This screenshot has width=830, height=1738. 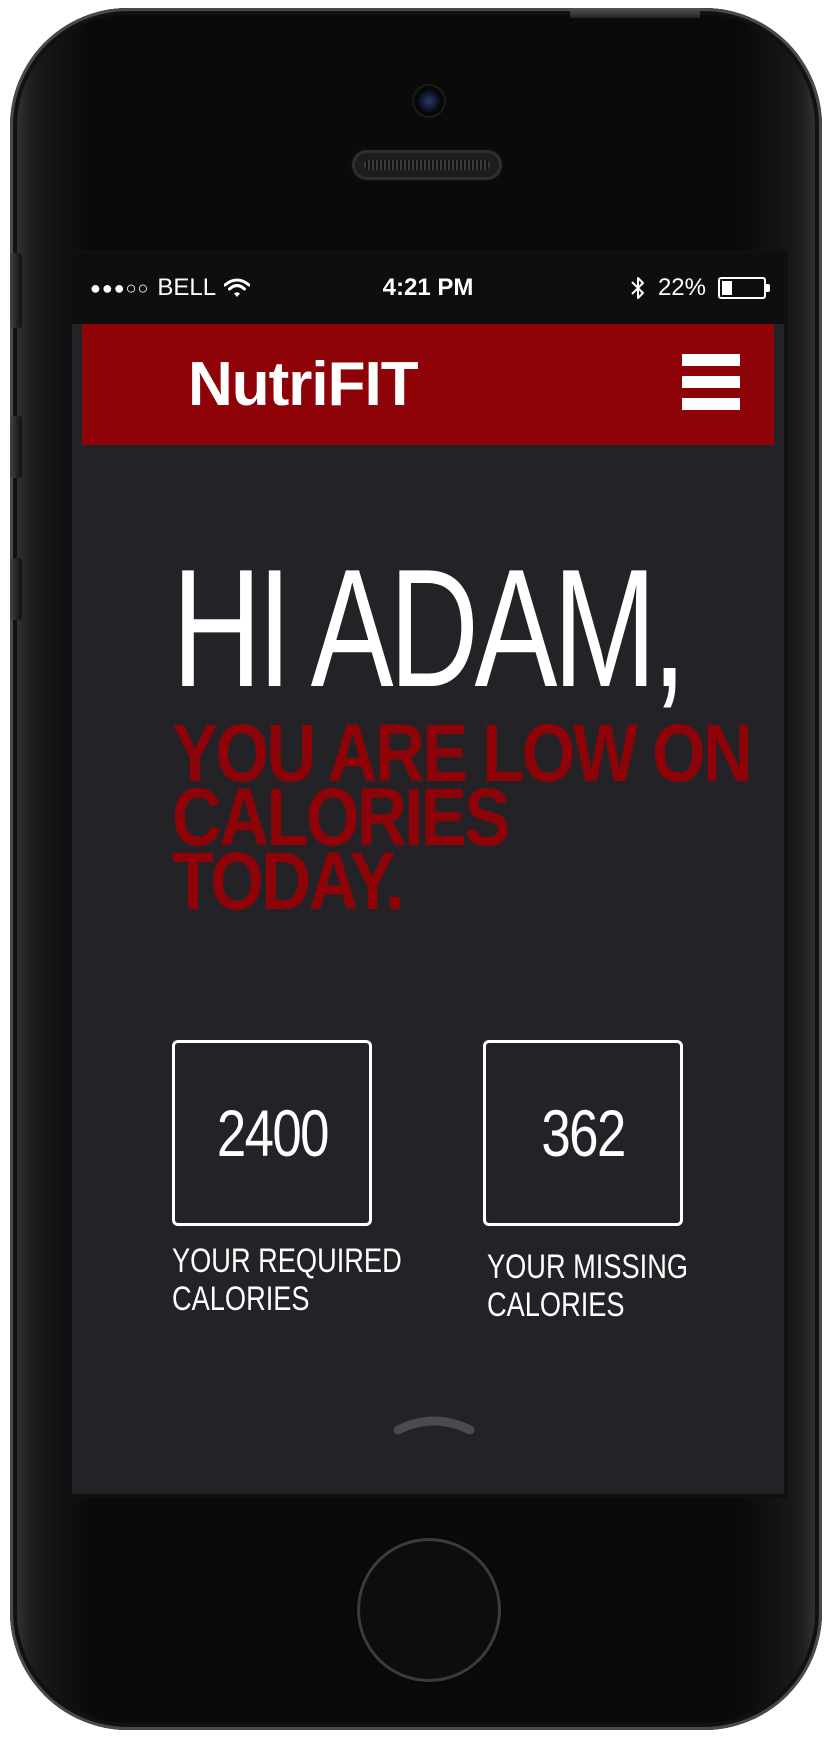 What do you see at coordinates (428, 289) in the screenshot?
I see `status-bar: ●●●○○ BELL 4:21 PM 22%` at bounding box center [428, 289].